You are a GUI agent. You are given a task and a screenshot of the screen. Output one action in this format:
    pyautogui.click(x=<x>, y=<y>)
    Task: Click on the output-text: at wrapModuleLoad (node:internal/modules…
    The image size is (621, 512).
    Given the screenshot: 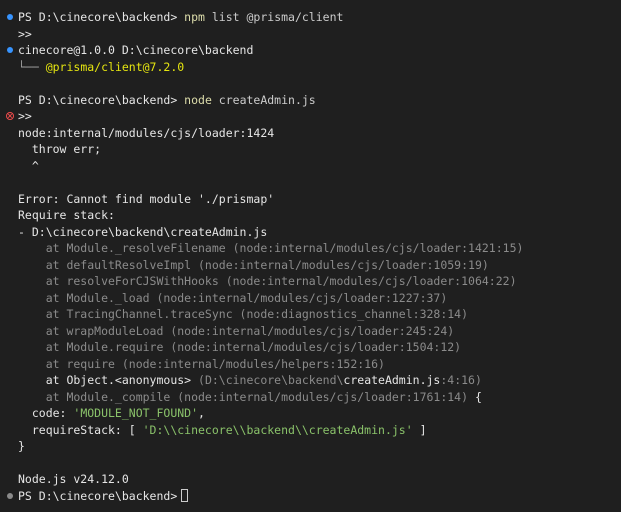 What is the action you would take?
    pyautogui.click(x=236, y=330)
    